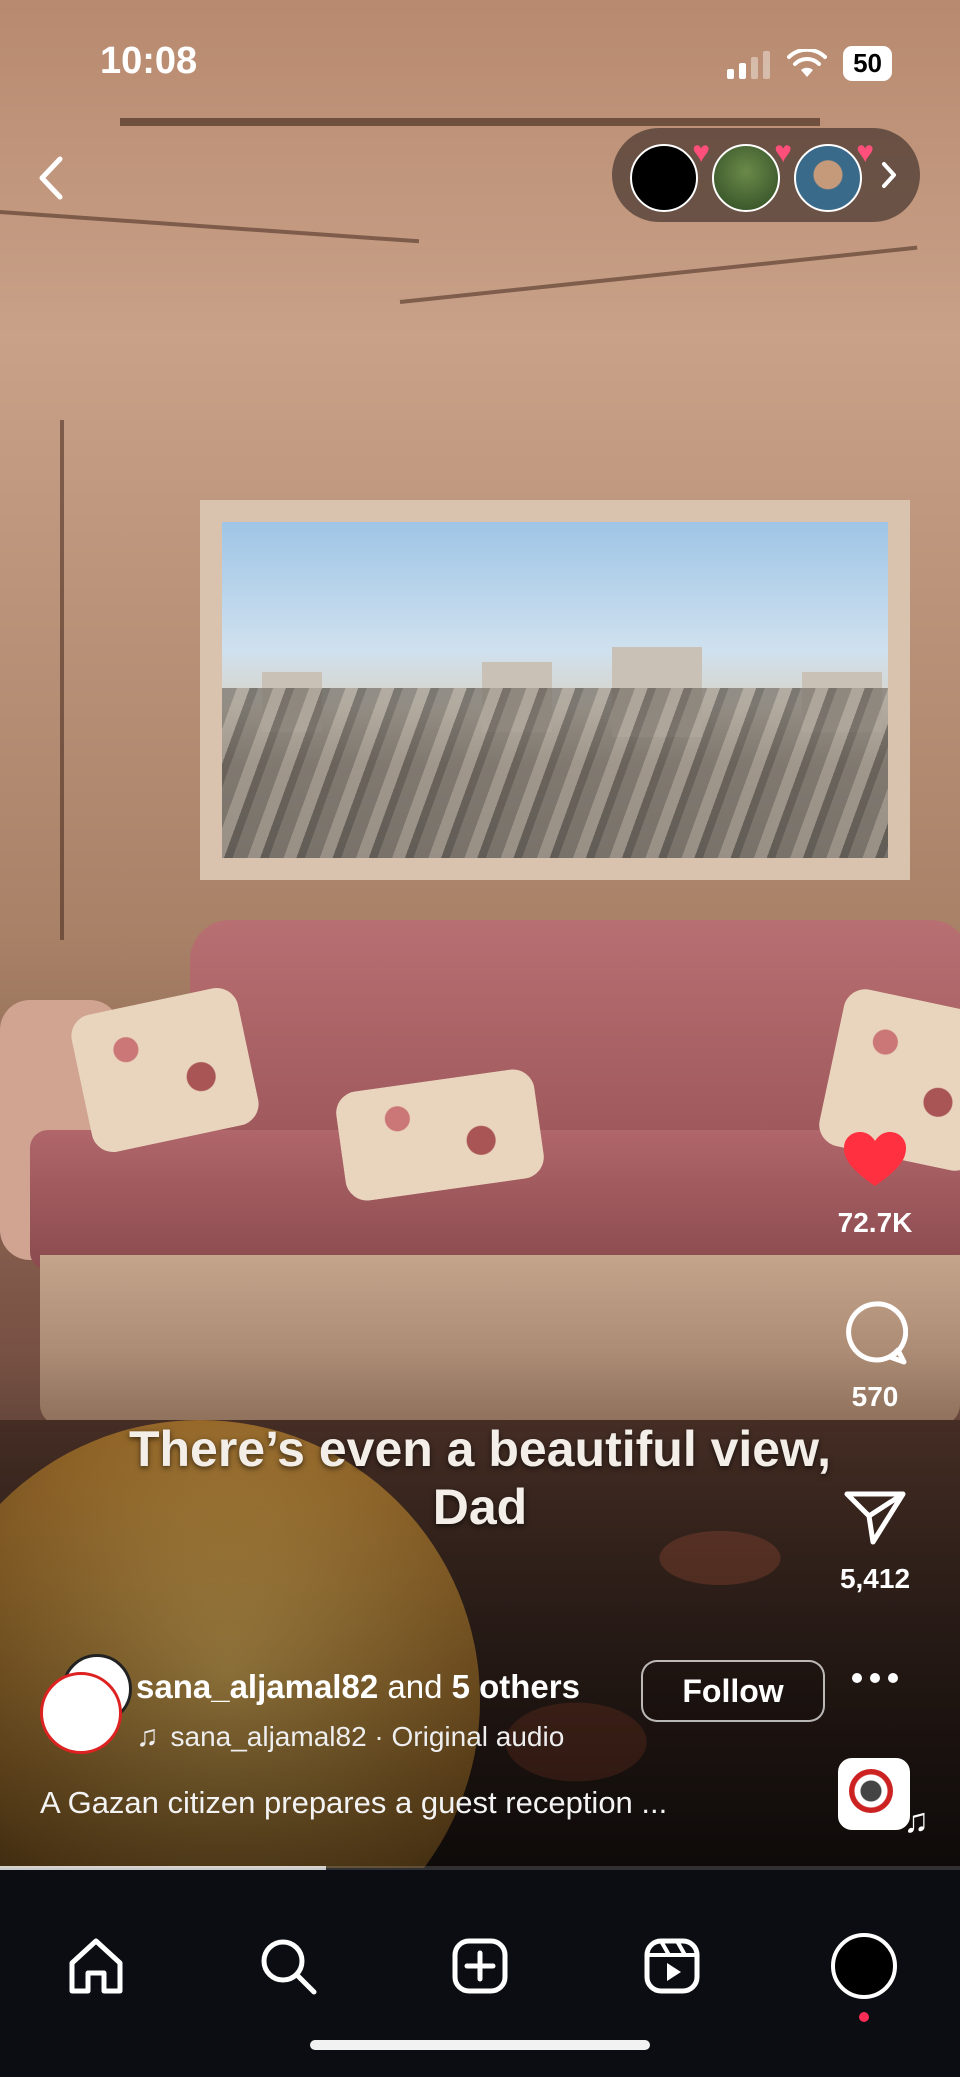 The width and height of the screenshot is (960, 2077). Describe the element at coordinates (864, 1966) in the screenshot. I see `profile-icon` at that location.